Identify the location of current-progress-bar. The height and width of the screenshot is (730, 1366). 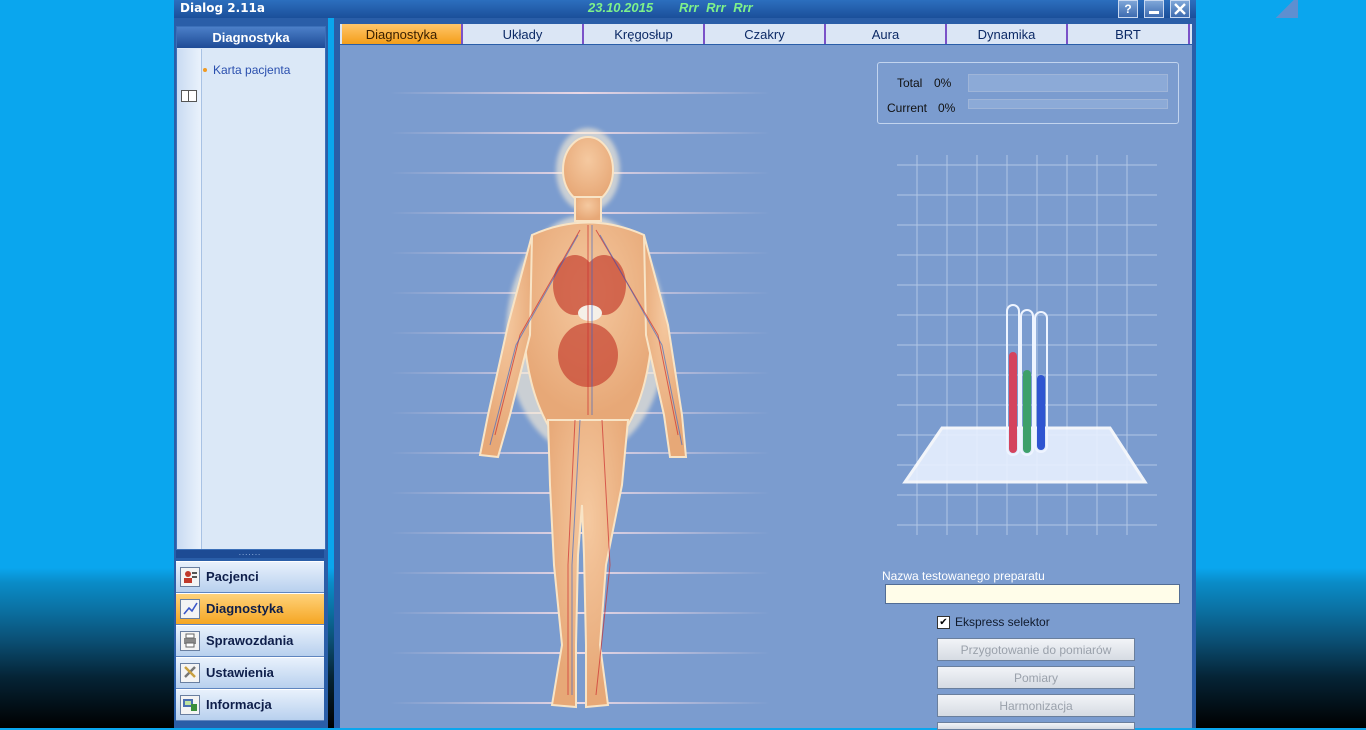
(1068, 104).